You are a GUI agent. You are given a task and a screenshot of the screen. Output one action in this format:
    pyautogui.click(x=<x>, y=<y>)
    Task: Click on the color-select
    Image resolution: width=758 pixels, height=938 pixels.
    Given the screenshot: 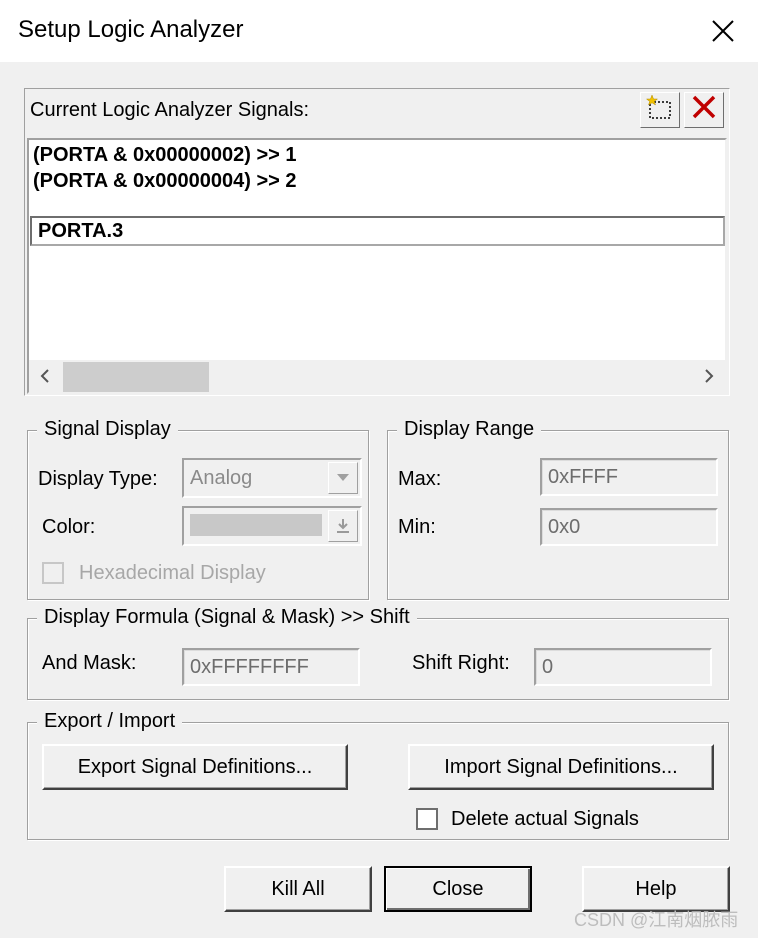 What is the action you would take?
    pyautogui.click(x=272, y=526)
    